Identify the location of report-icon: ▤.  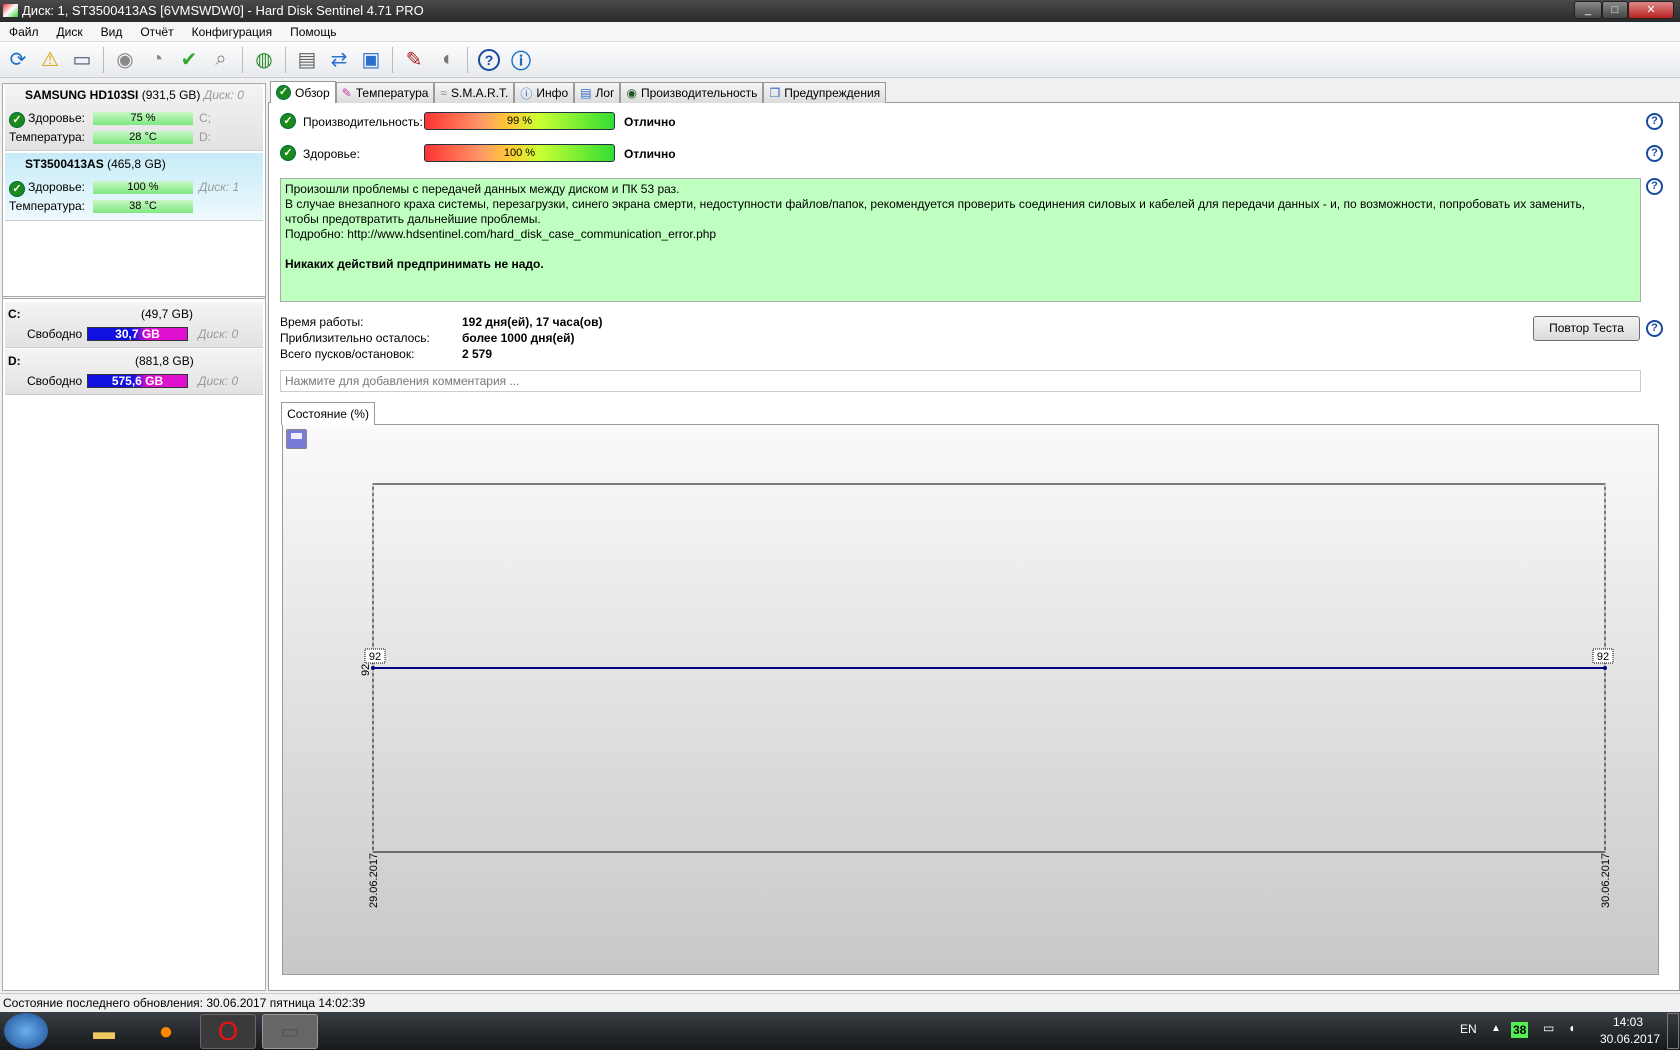
(307, 60).